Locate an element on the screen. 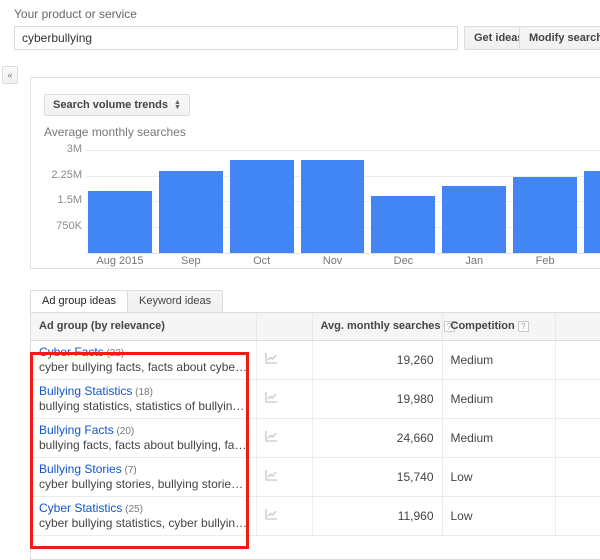 The image size is (600, 560). trend-select-label: Search volume trends is located at coordinates (110, 105).